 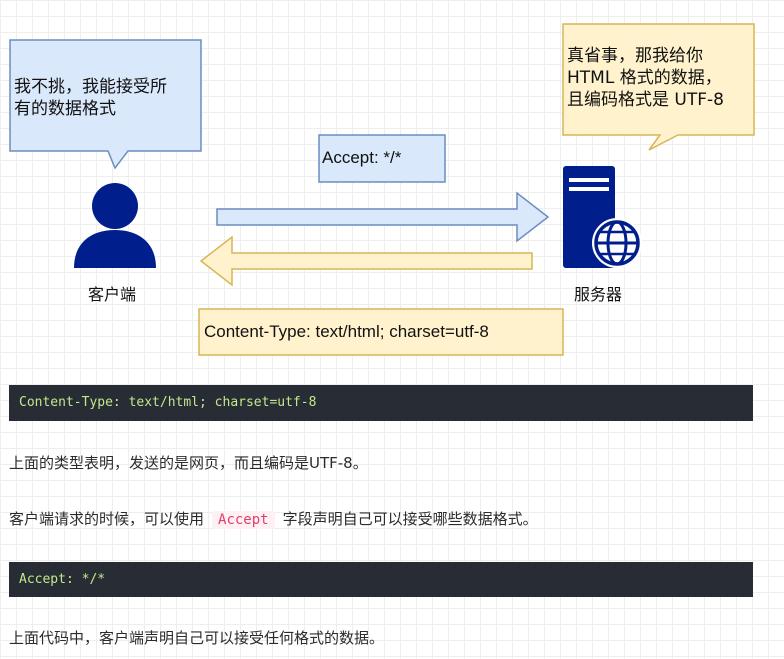 What do you see at coordinates (366, 261) in the screenshot?
I see `response-arrow` at bounding box center [366, 261].